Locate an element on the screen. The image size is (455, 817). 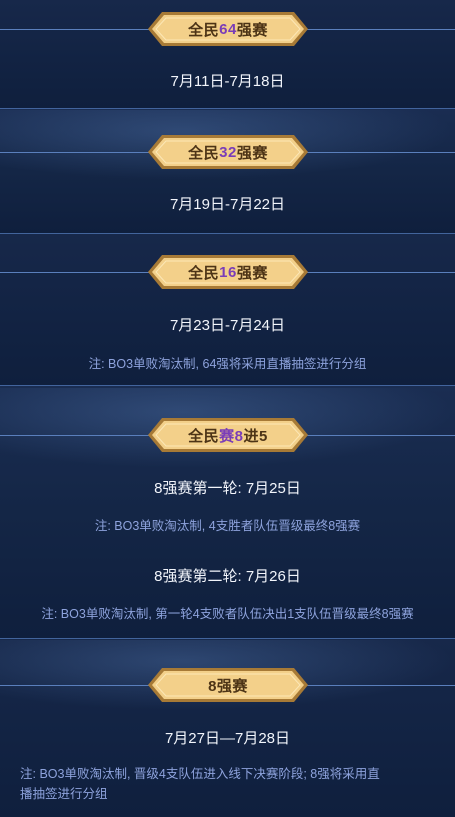
stage-date: 7月27日—7月28日 is located at coordinates (227, 738).